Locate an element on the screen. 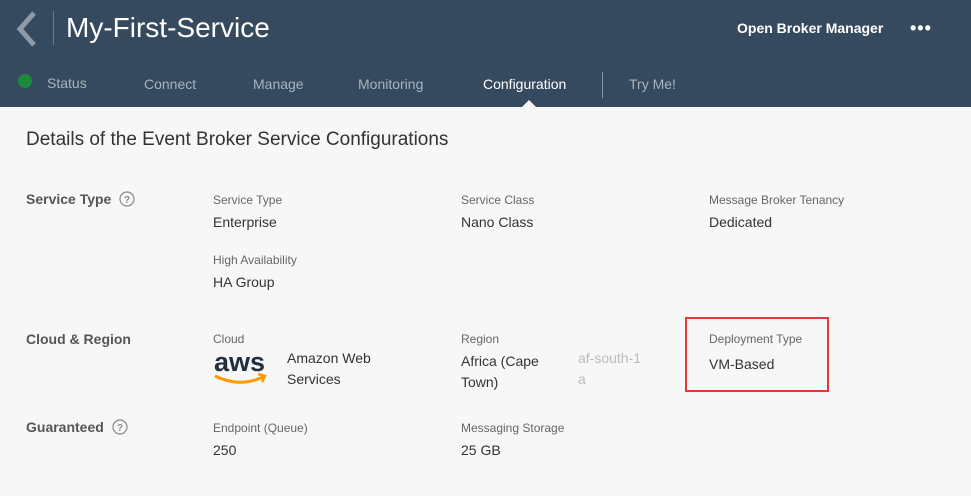  section-service-type: Service Type? is located at coordinates (80, 199).